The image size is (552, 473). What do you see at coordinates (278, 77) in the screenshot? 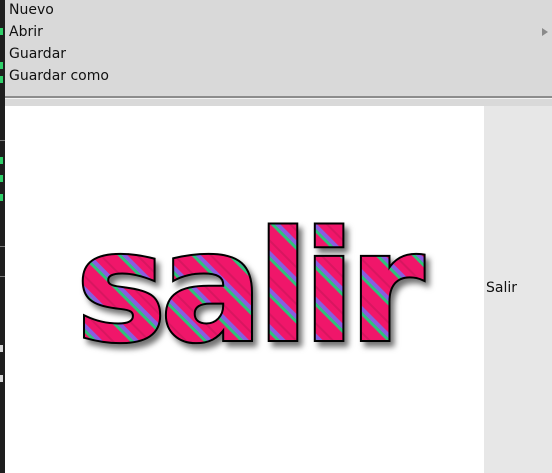
I see `menu-item-guardar-como: Guardar como` at bounding box center [278, 77].